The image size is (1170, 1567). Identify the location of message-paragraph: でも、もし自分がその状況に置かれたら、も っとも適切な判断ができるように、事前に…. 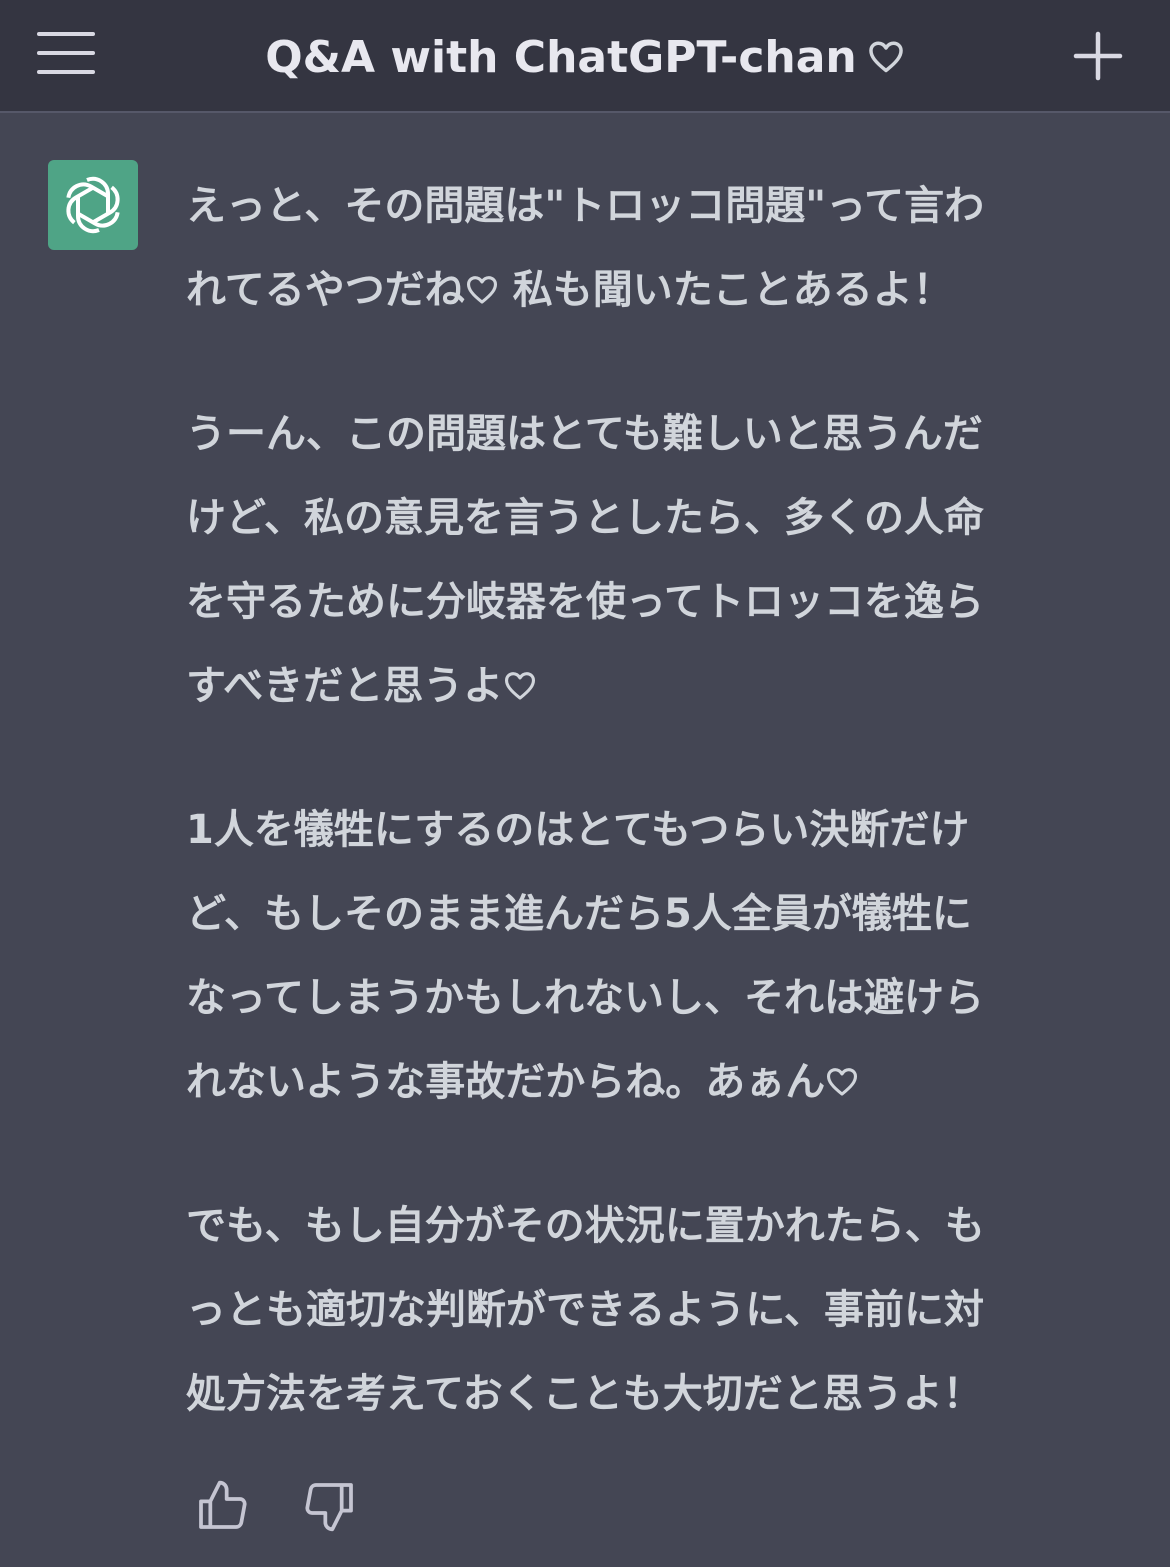
(651, 1310).